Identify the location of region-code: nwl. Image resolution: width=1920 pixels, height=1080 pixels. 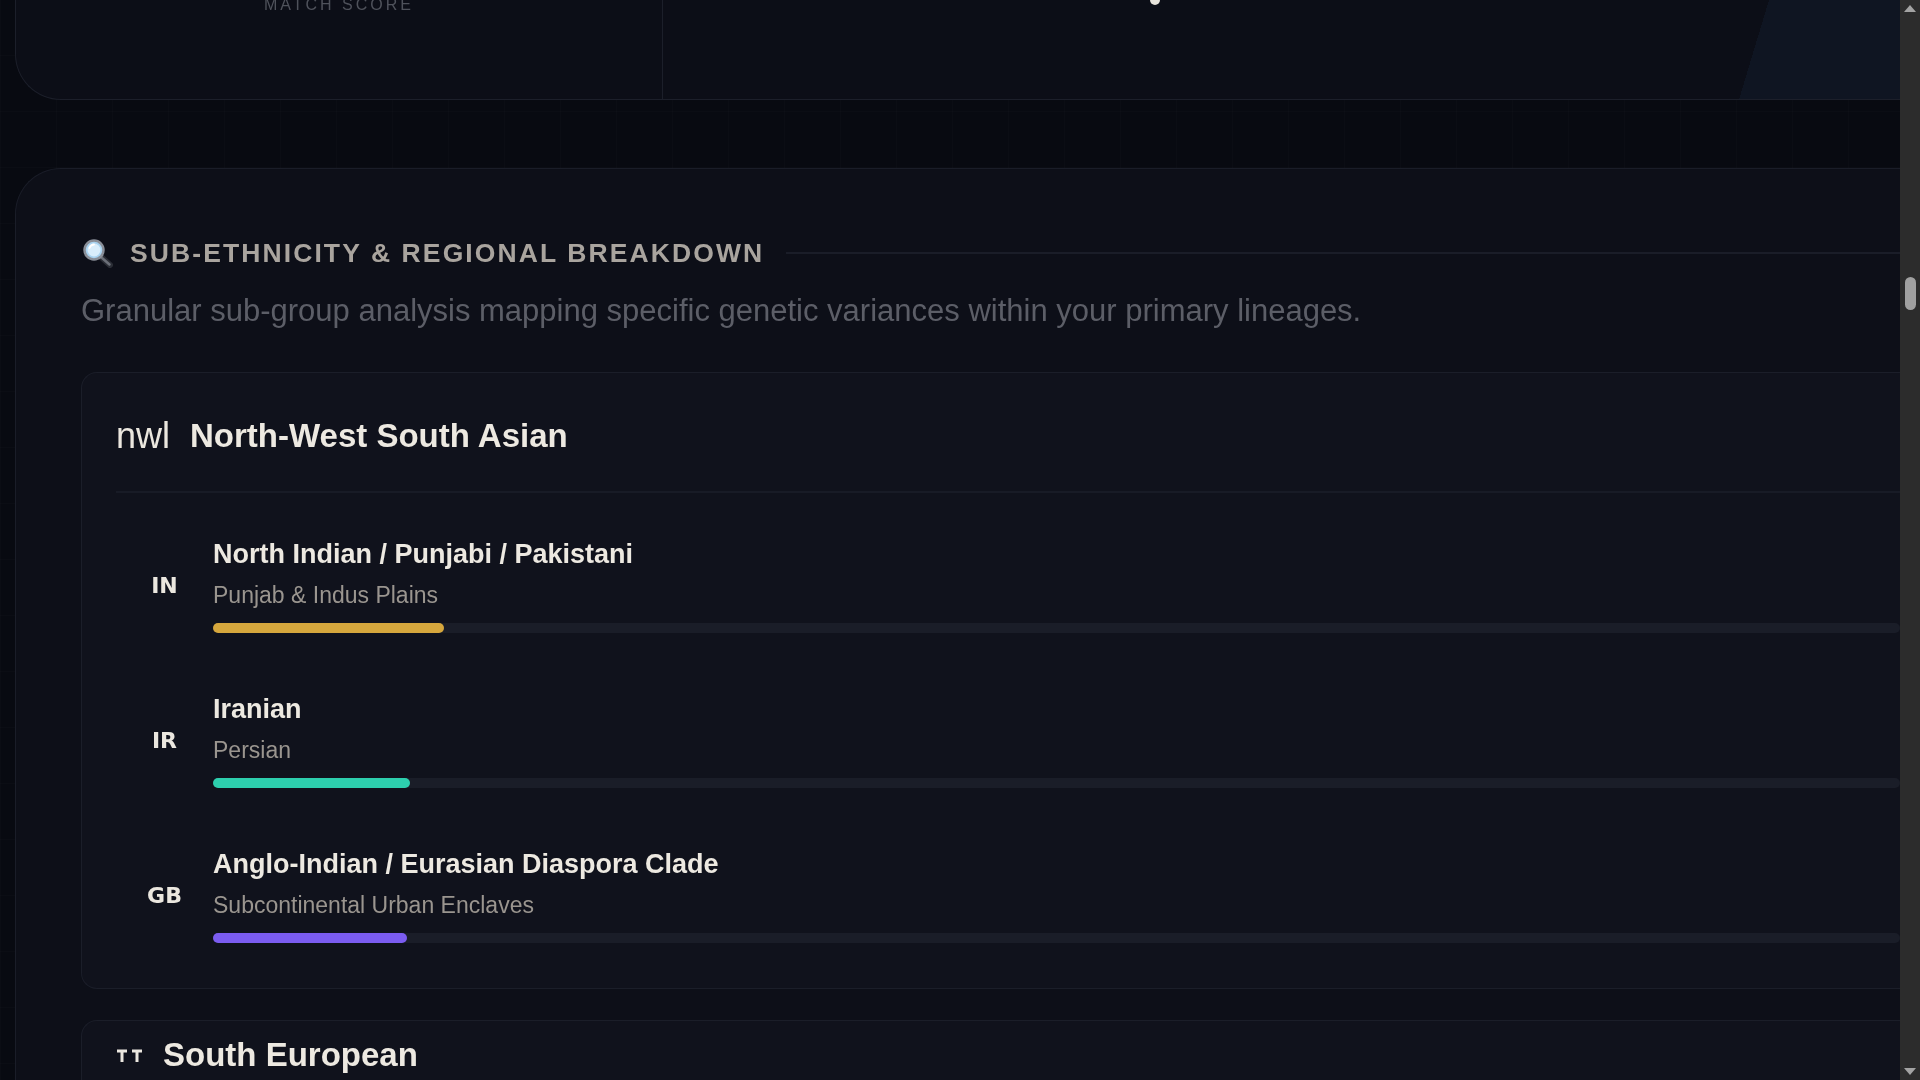
(143, 436).